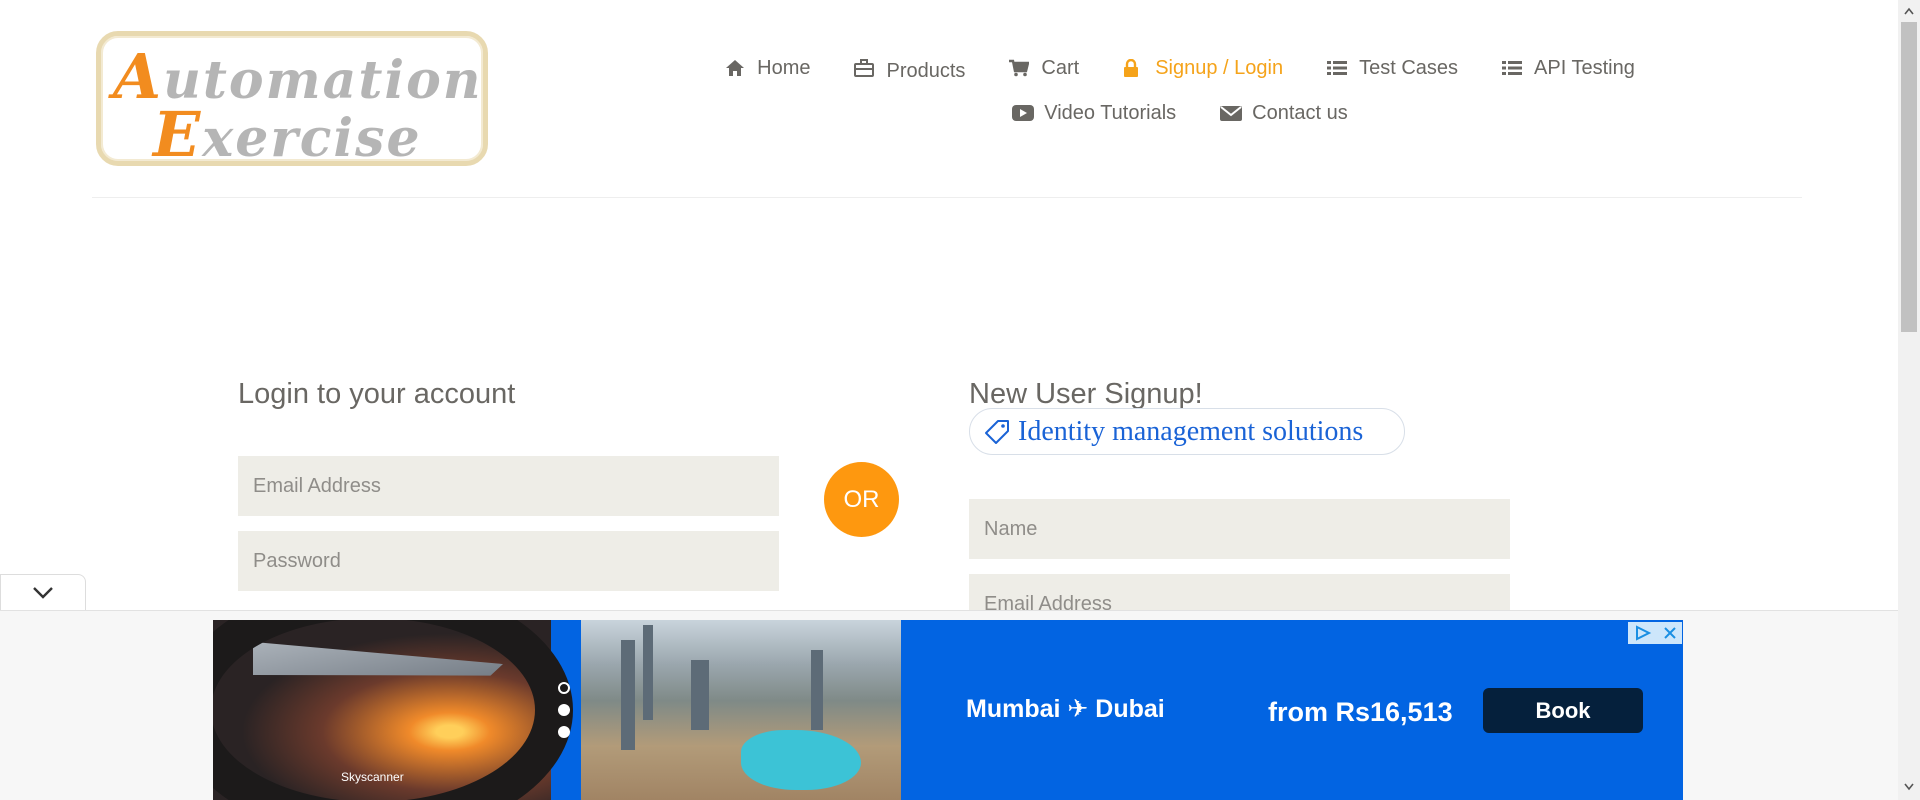 The image size is (1920, 800). I want to click on site-logo: Automation Exercise, so click(292, 101).